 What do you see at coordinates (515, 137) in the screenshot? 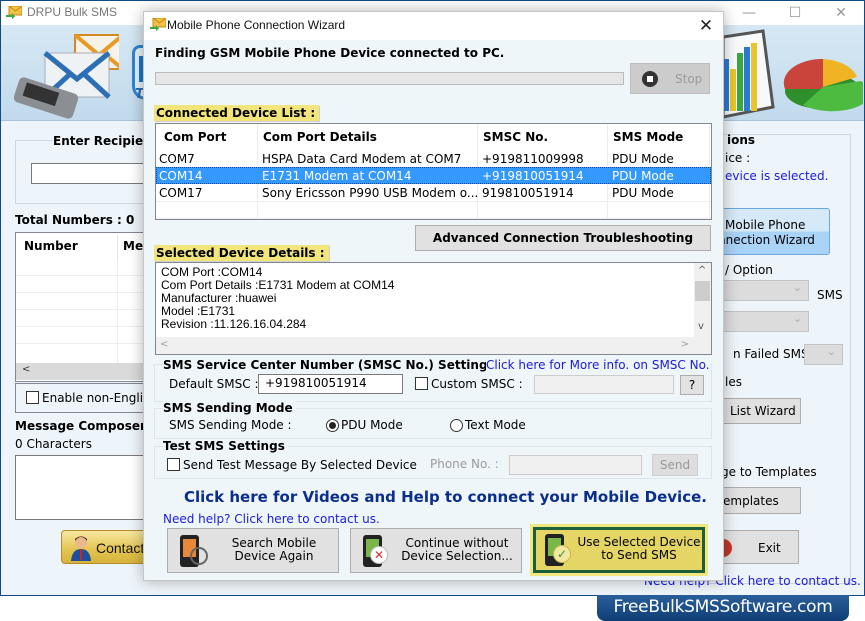
I see `column-header-smsc-no: SMSC No.` at bounding box center [515, 137].